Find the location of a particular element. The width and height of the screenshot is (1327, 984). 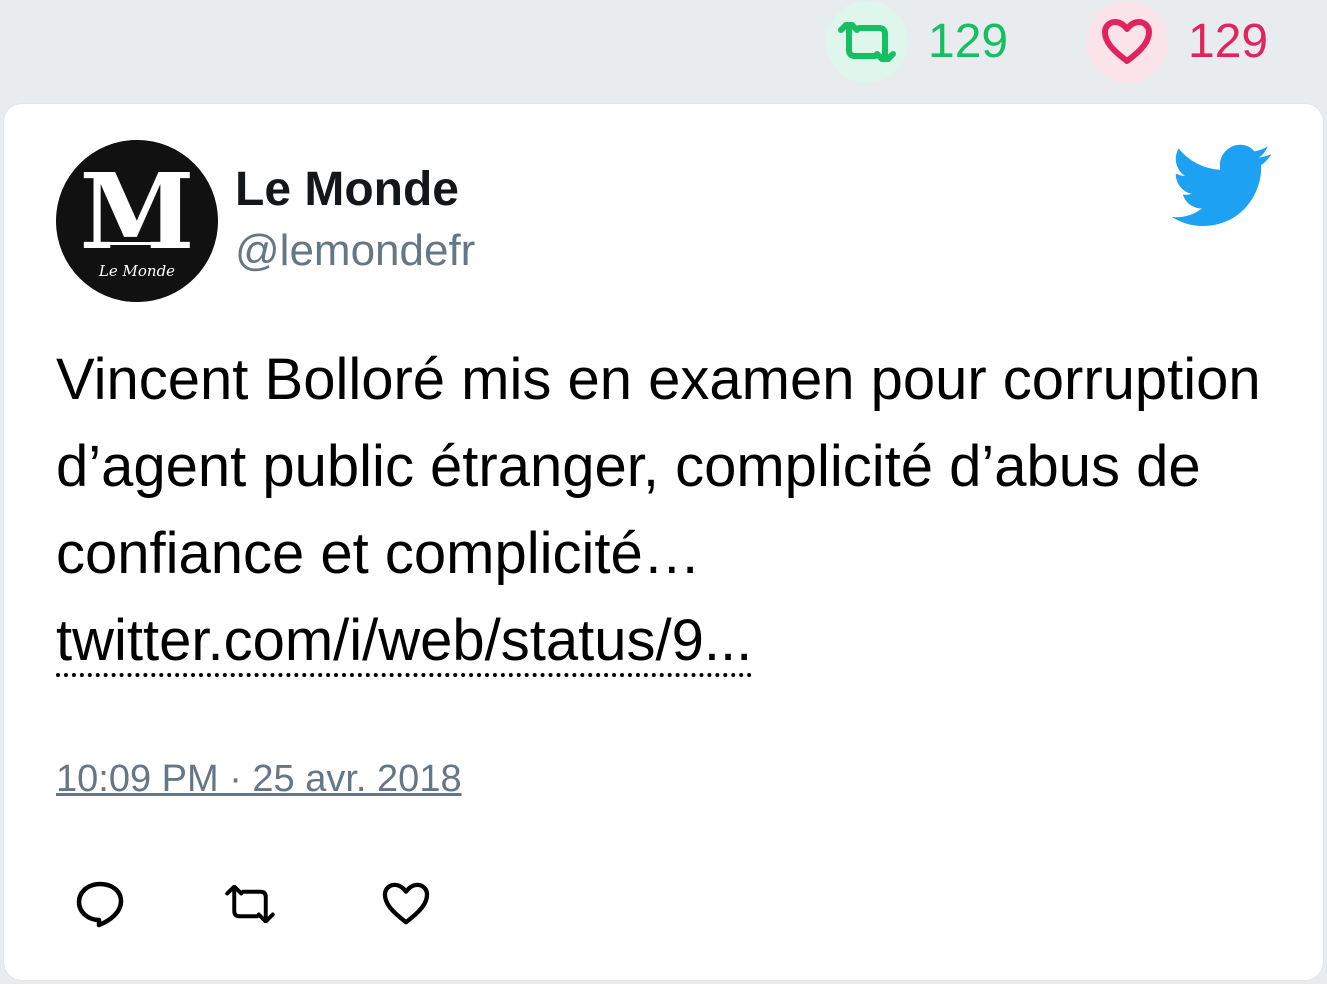

author-name: Le Monde is located at coordinates (347, 190).